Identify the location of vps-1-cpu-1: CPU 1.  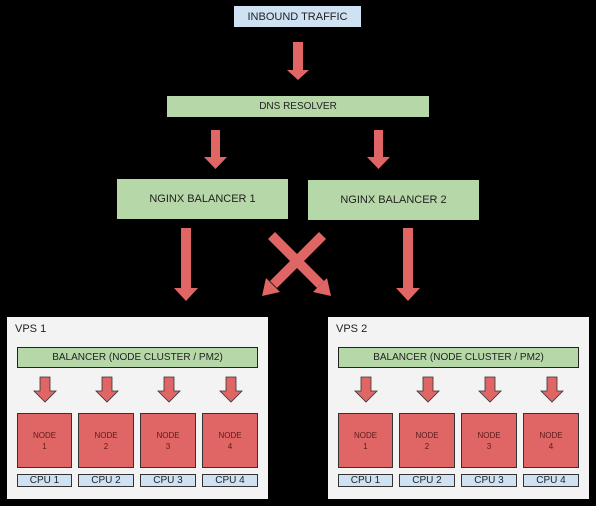
(44, 480).